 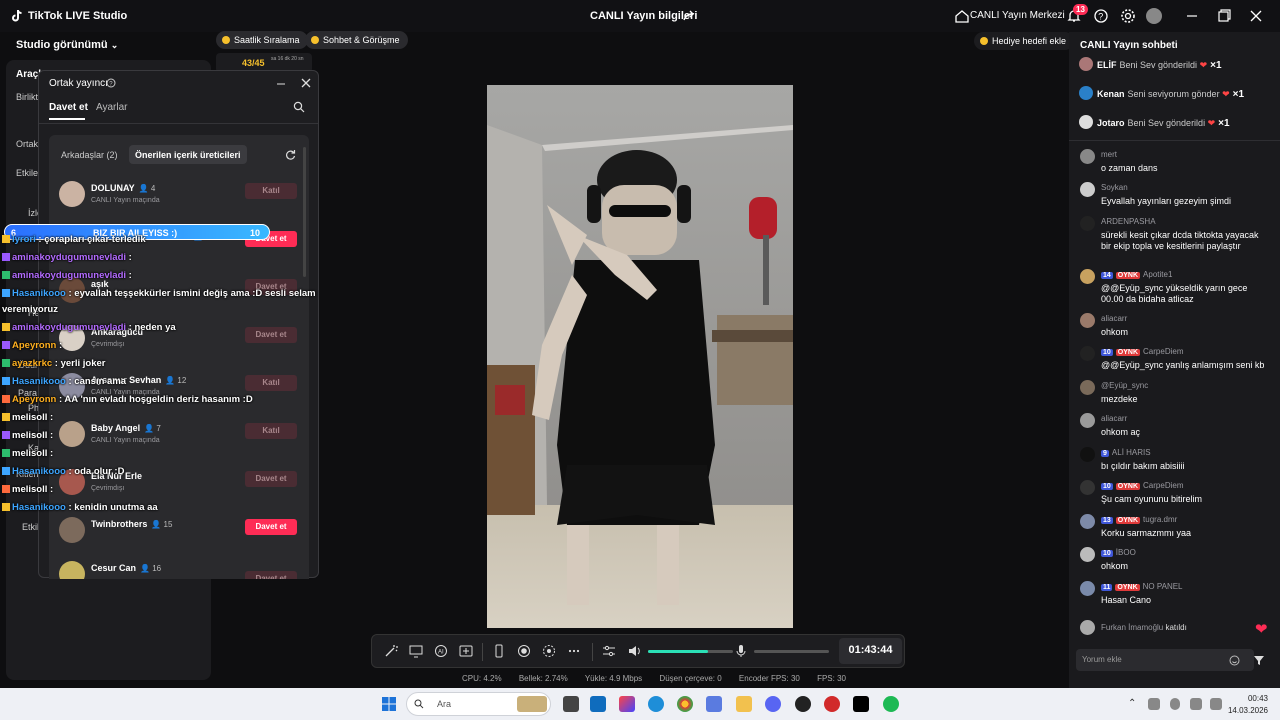 I want to click on speaker-icon, so click(x=635, y=651).